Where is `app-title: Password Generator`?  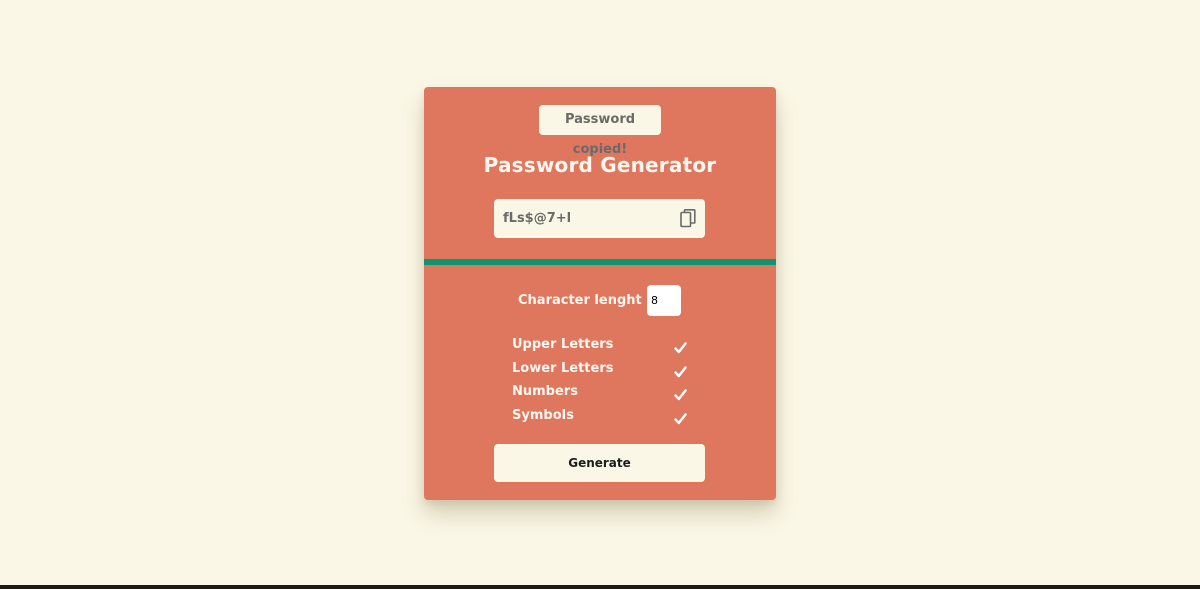 app-title: Password Generator is located at coordinates (600, 165).